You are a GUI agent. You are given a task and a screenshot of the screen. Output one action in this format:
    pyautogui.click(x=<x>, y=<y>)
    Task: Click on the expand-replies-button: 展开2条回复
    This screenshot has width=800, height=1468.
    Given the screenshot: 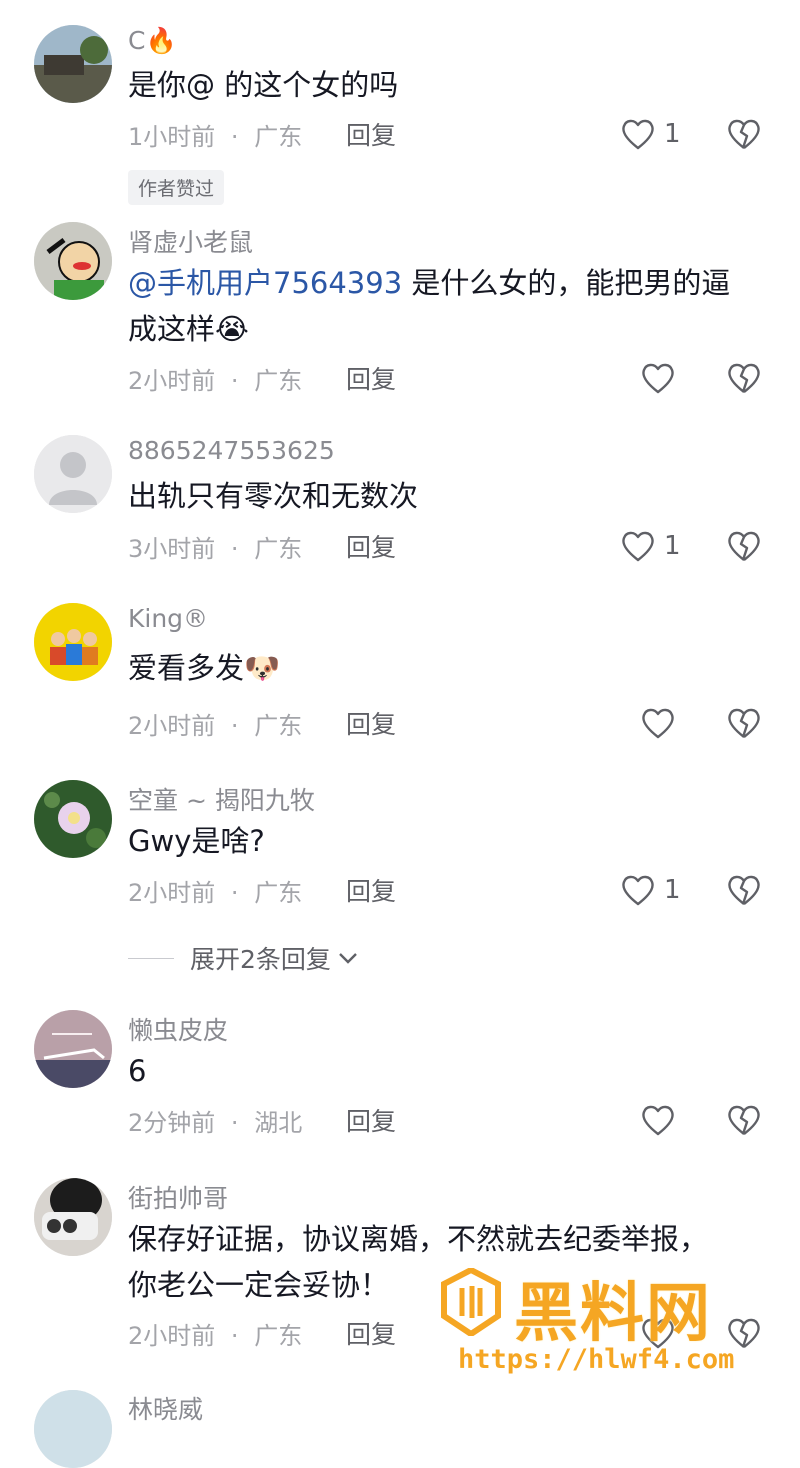 What is the action you would take?
    pyautogui.click(x=243, y=958)
    